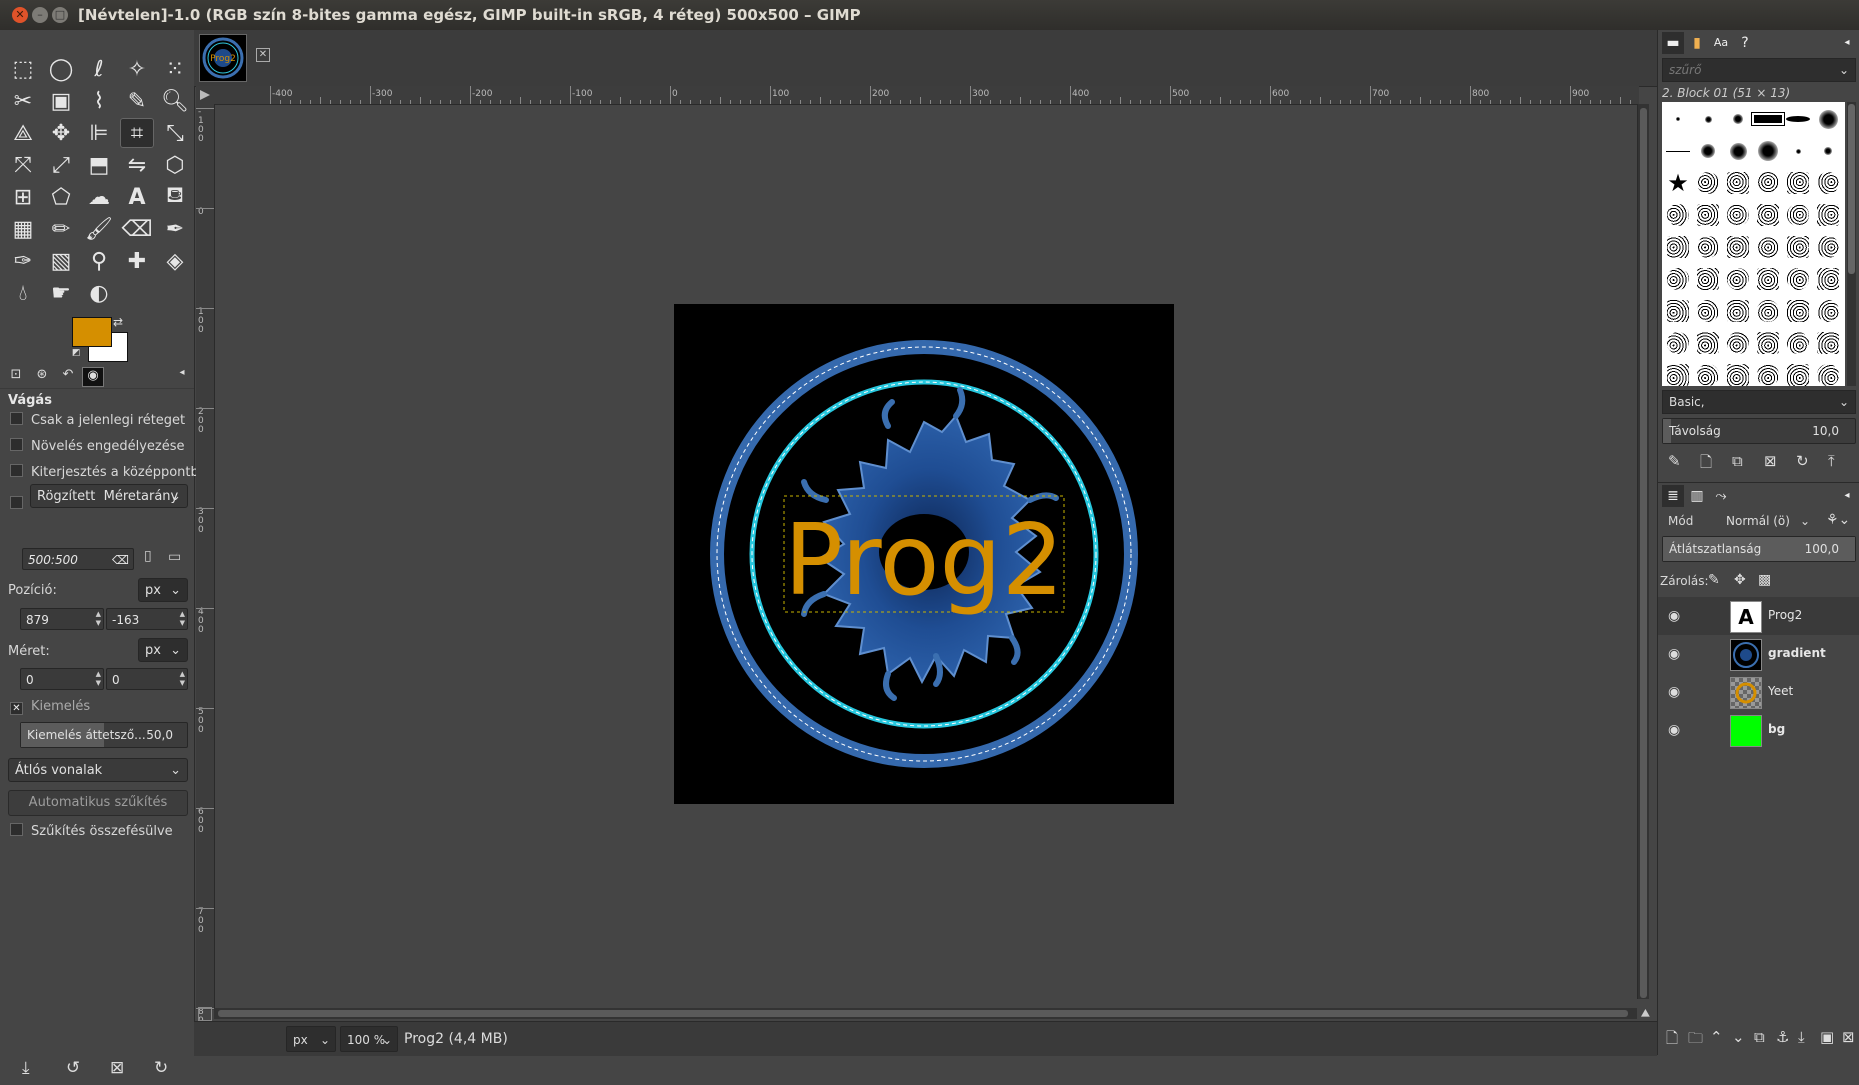 This screenshot has height=1085, width=1859. What do you see at coordinates (1848, 1037) in the screenshot?
I see `delete-layer-icon: ⊠` at bounding box center [1848, 1037].